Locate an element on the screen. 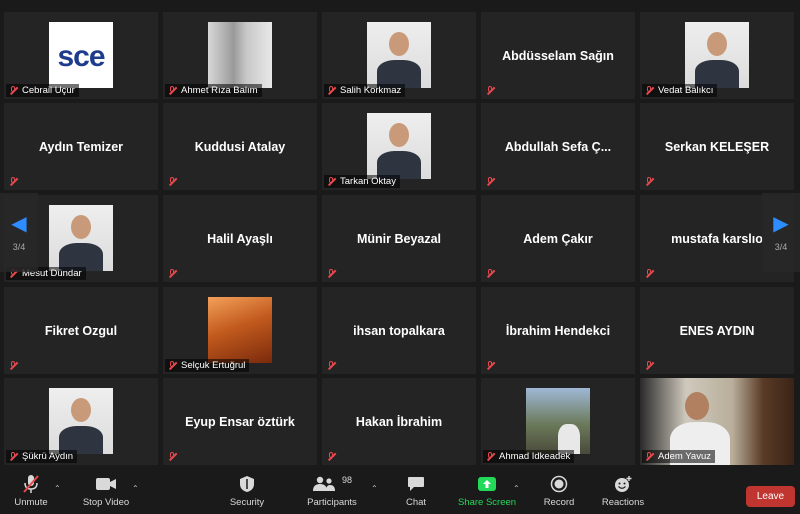  participant-tile: Ahmet Rıza Balım is located at coordinates (240, 55).